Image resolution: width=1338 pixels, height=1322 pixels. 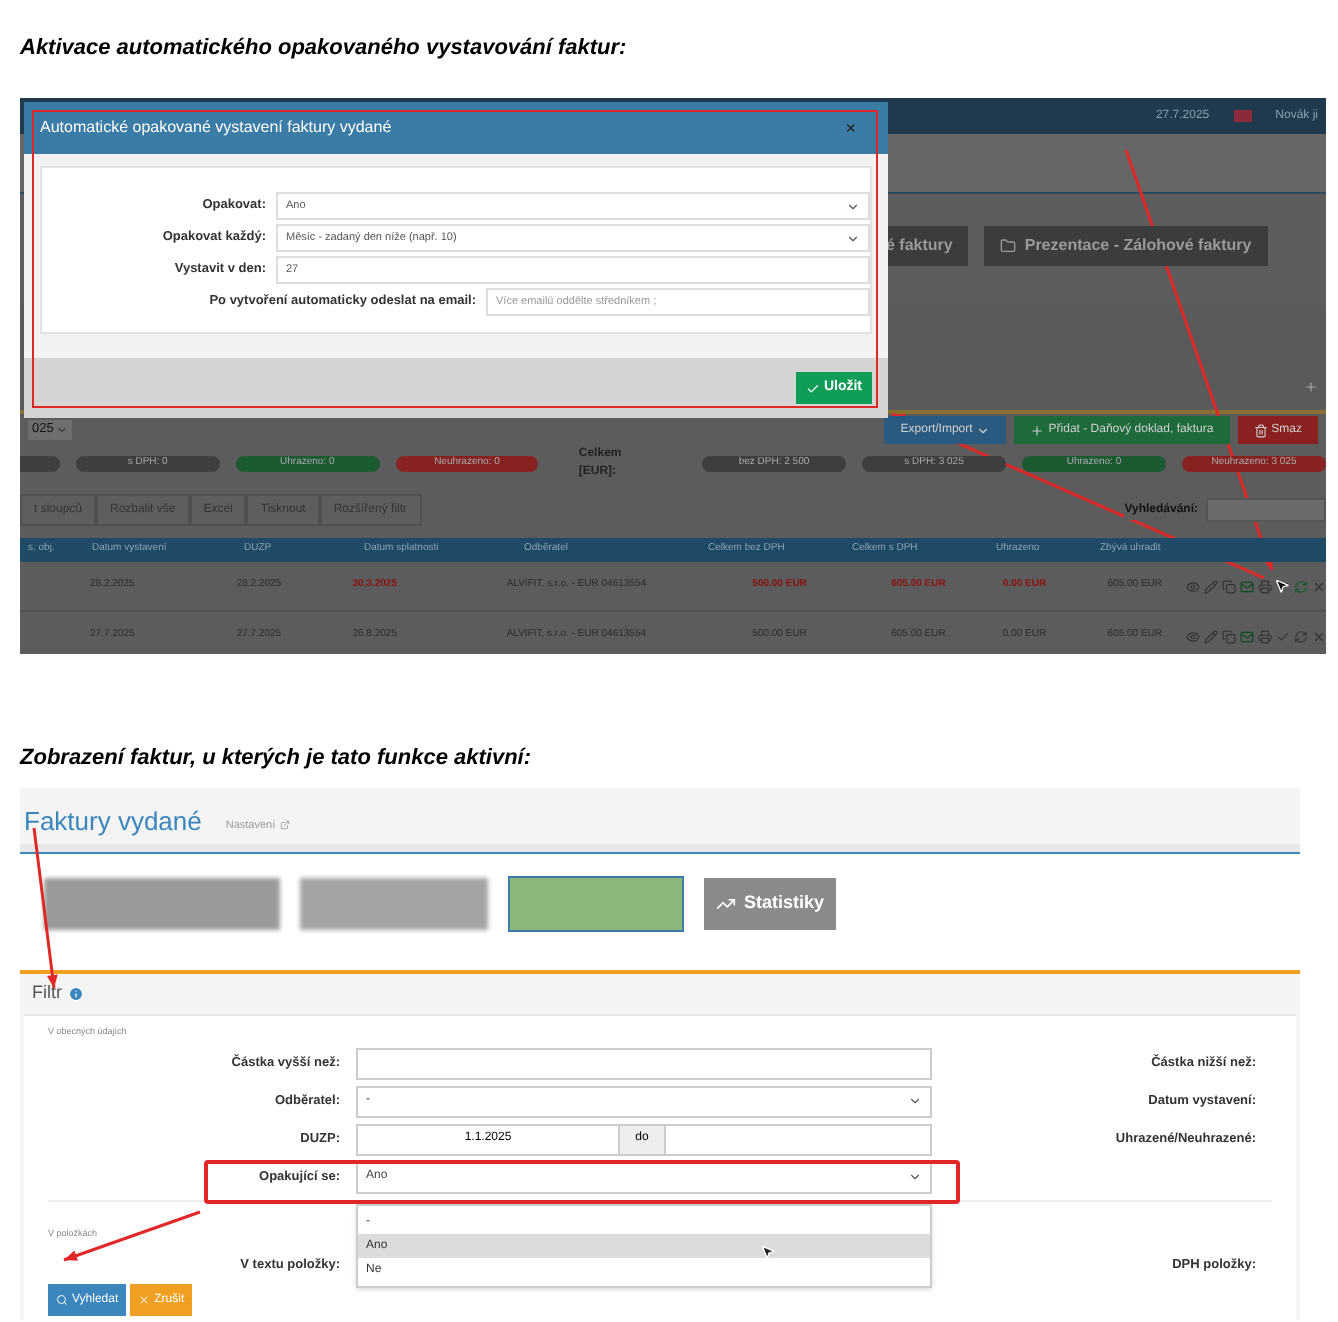 I want to click on search-field, so click(x=1266, y=510).